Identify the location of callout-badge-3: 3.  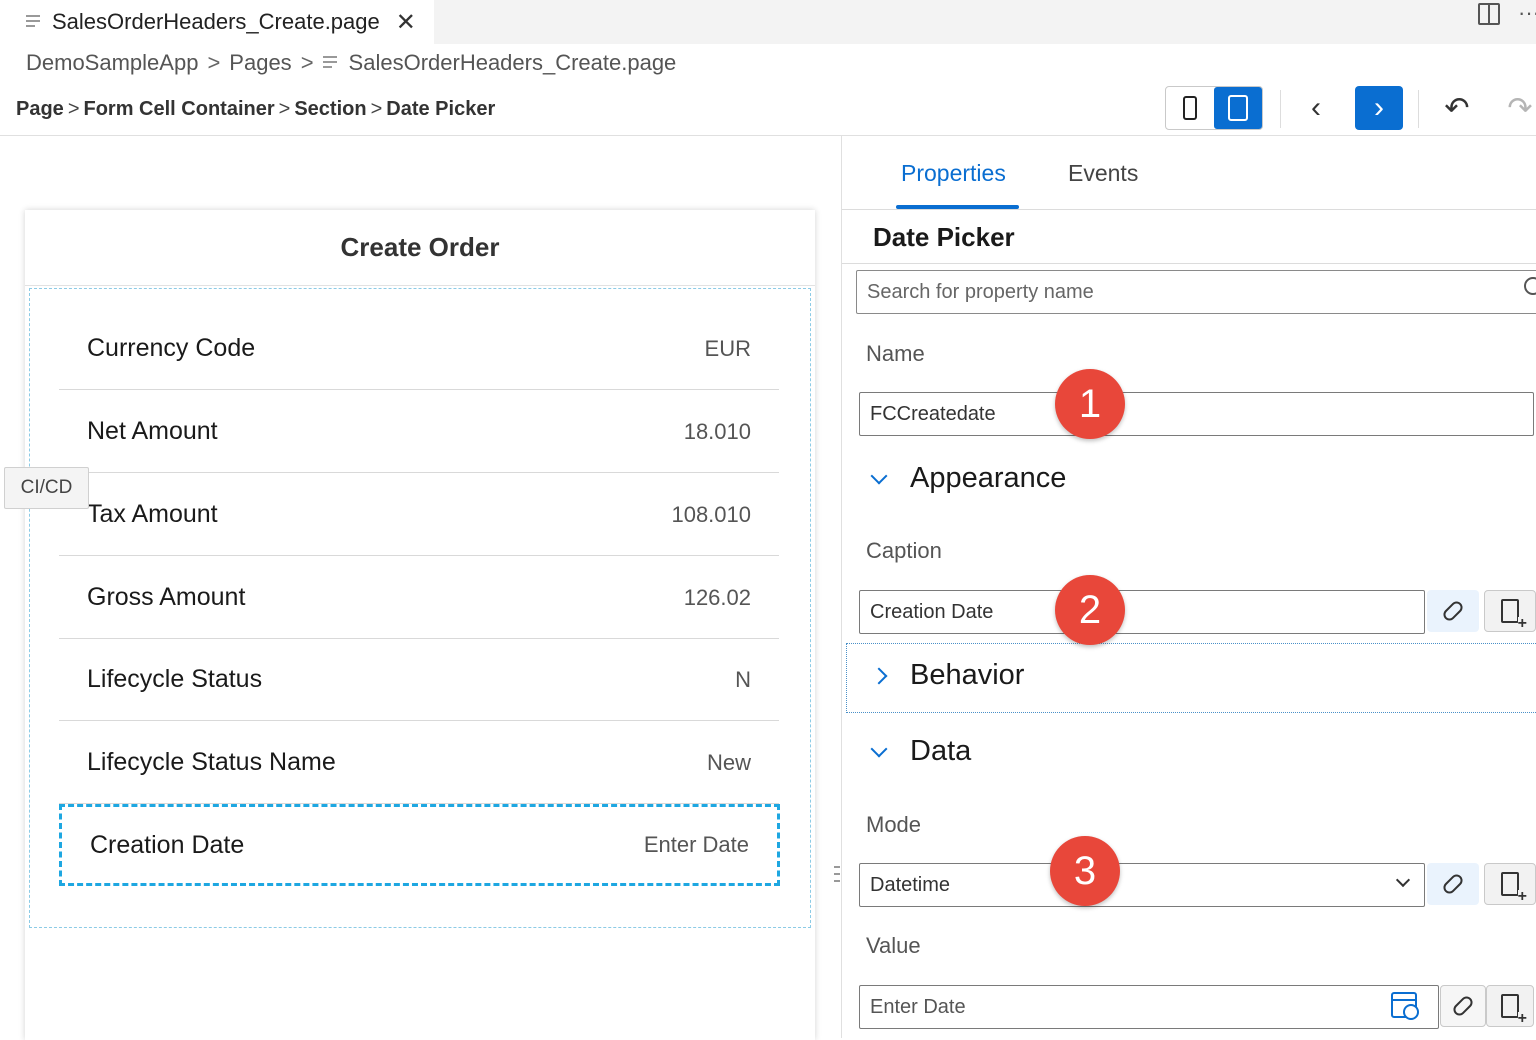
(1085, 871).